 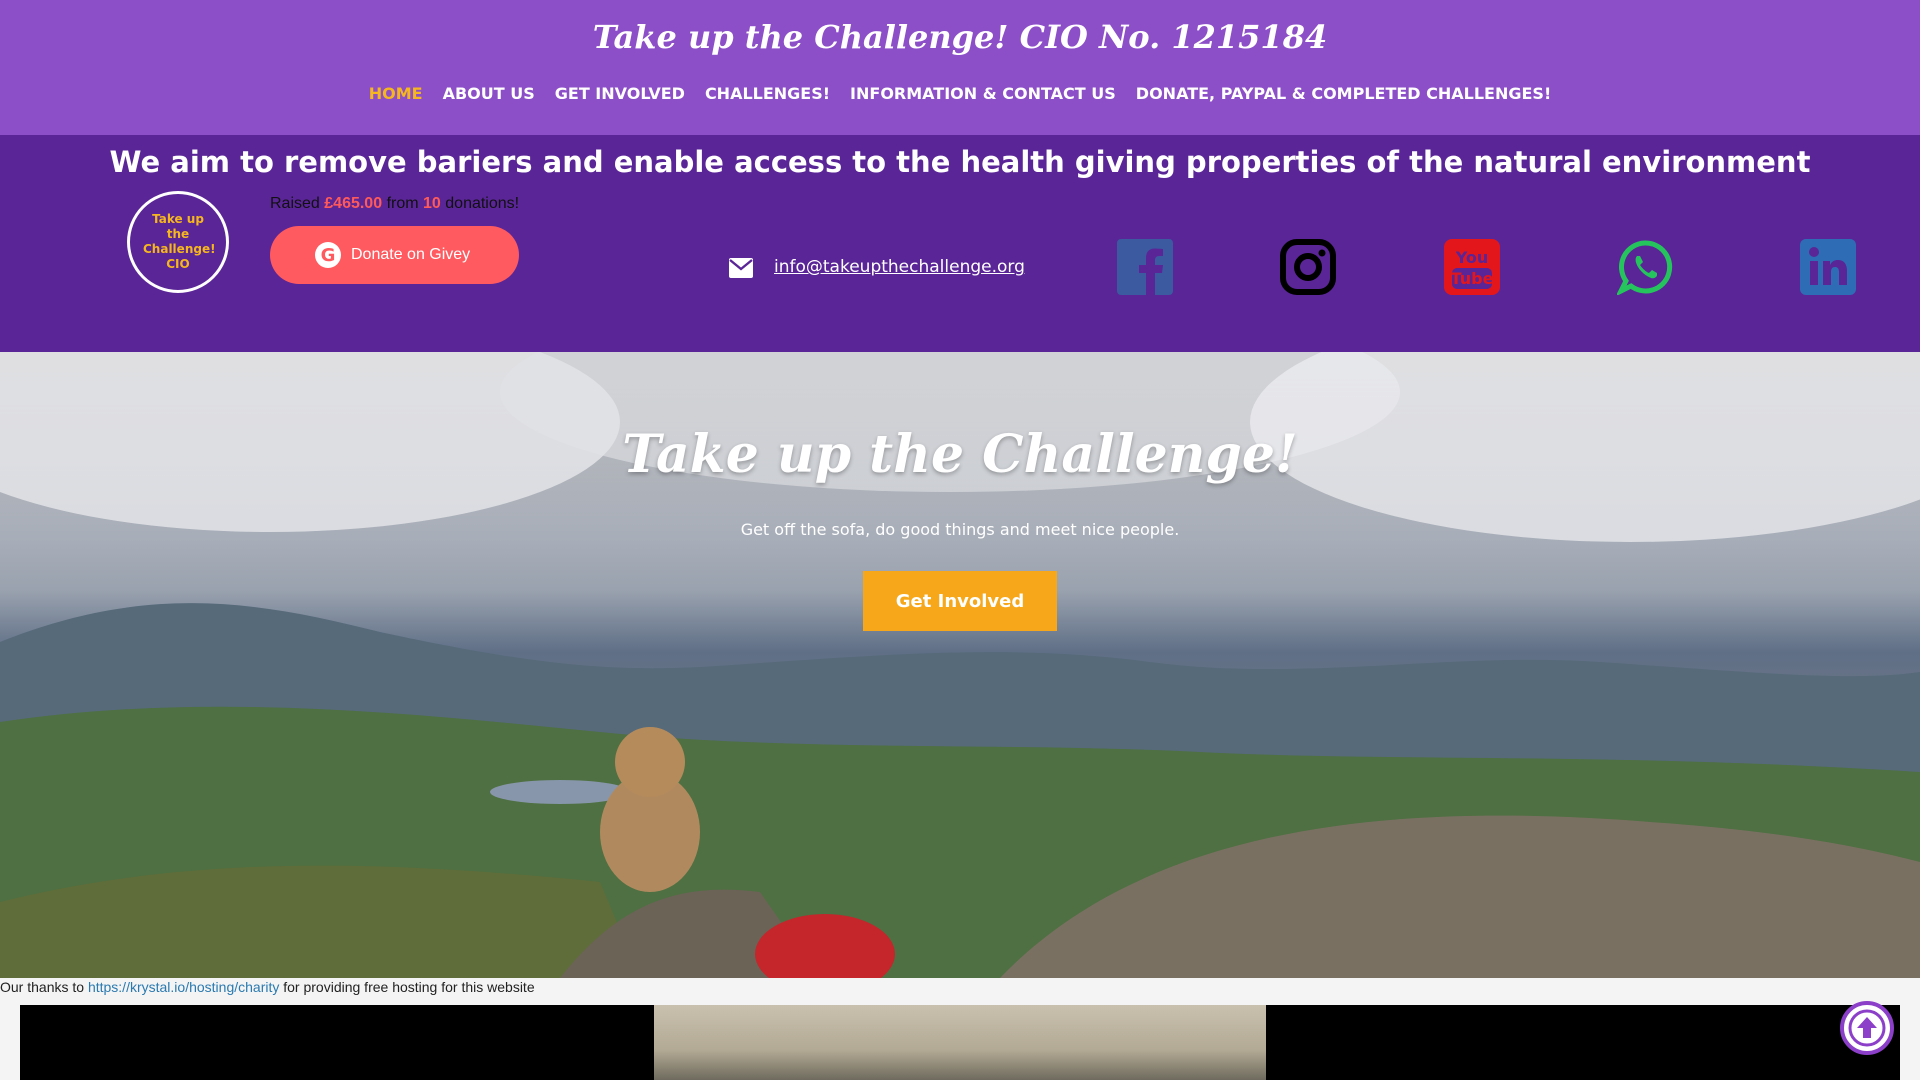 I want to click on linkedin-icon, so click(x=1828, y=267).